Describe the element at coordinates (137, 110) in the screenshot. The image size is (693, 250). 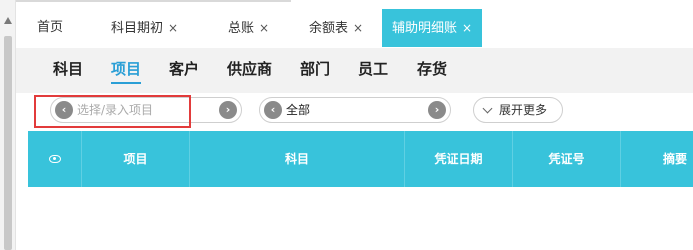
I see `project-input` at that location.